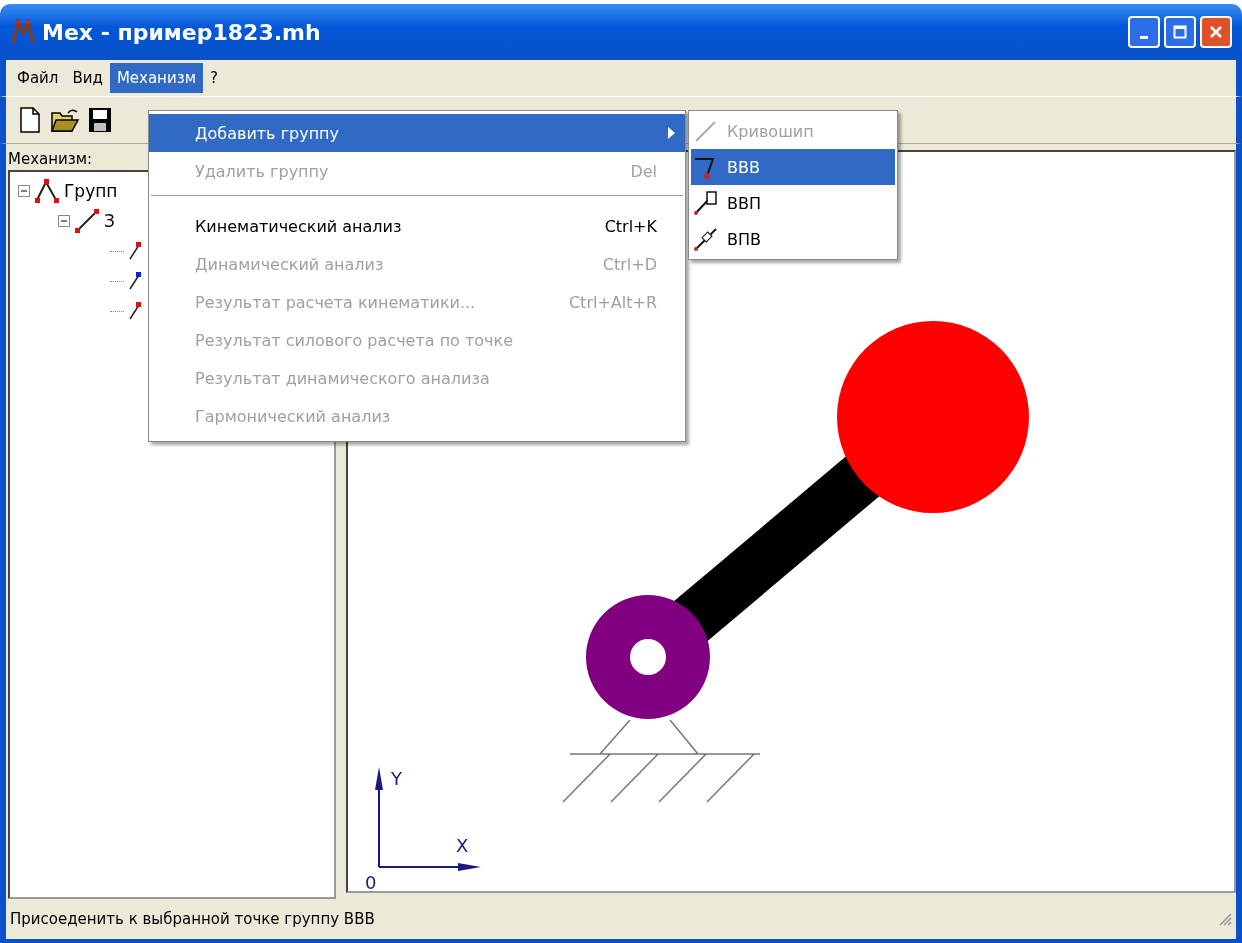 This screenshot has height=943, width=1242. I want to click on tree-item: Групп, so click(91, 191).